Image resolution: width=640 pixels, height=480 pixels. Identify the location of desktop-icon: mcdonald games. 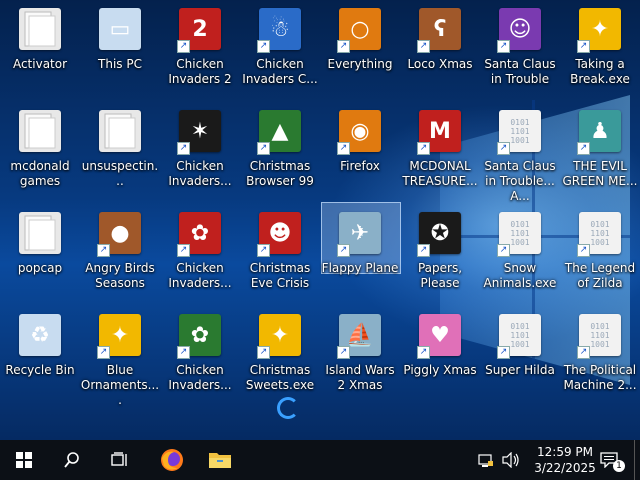
(40, 152).